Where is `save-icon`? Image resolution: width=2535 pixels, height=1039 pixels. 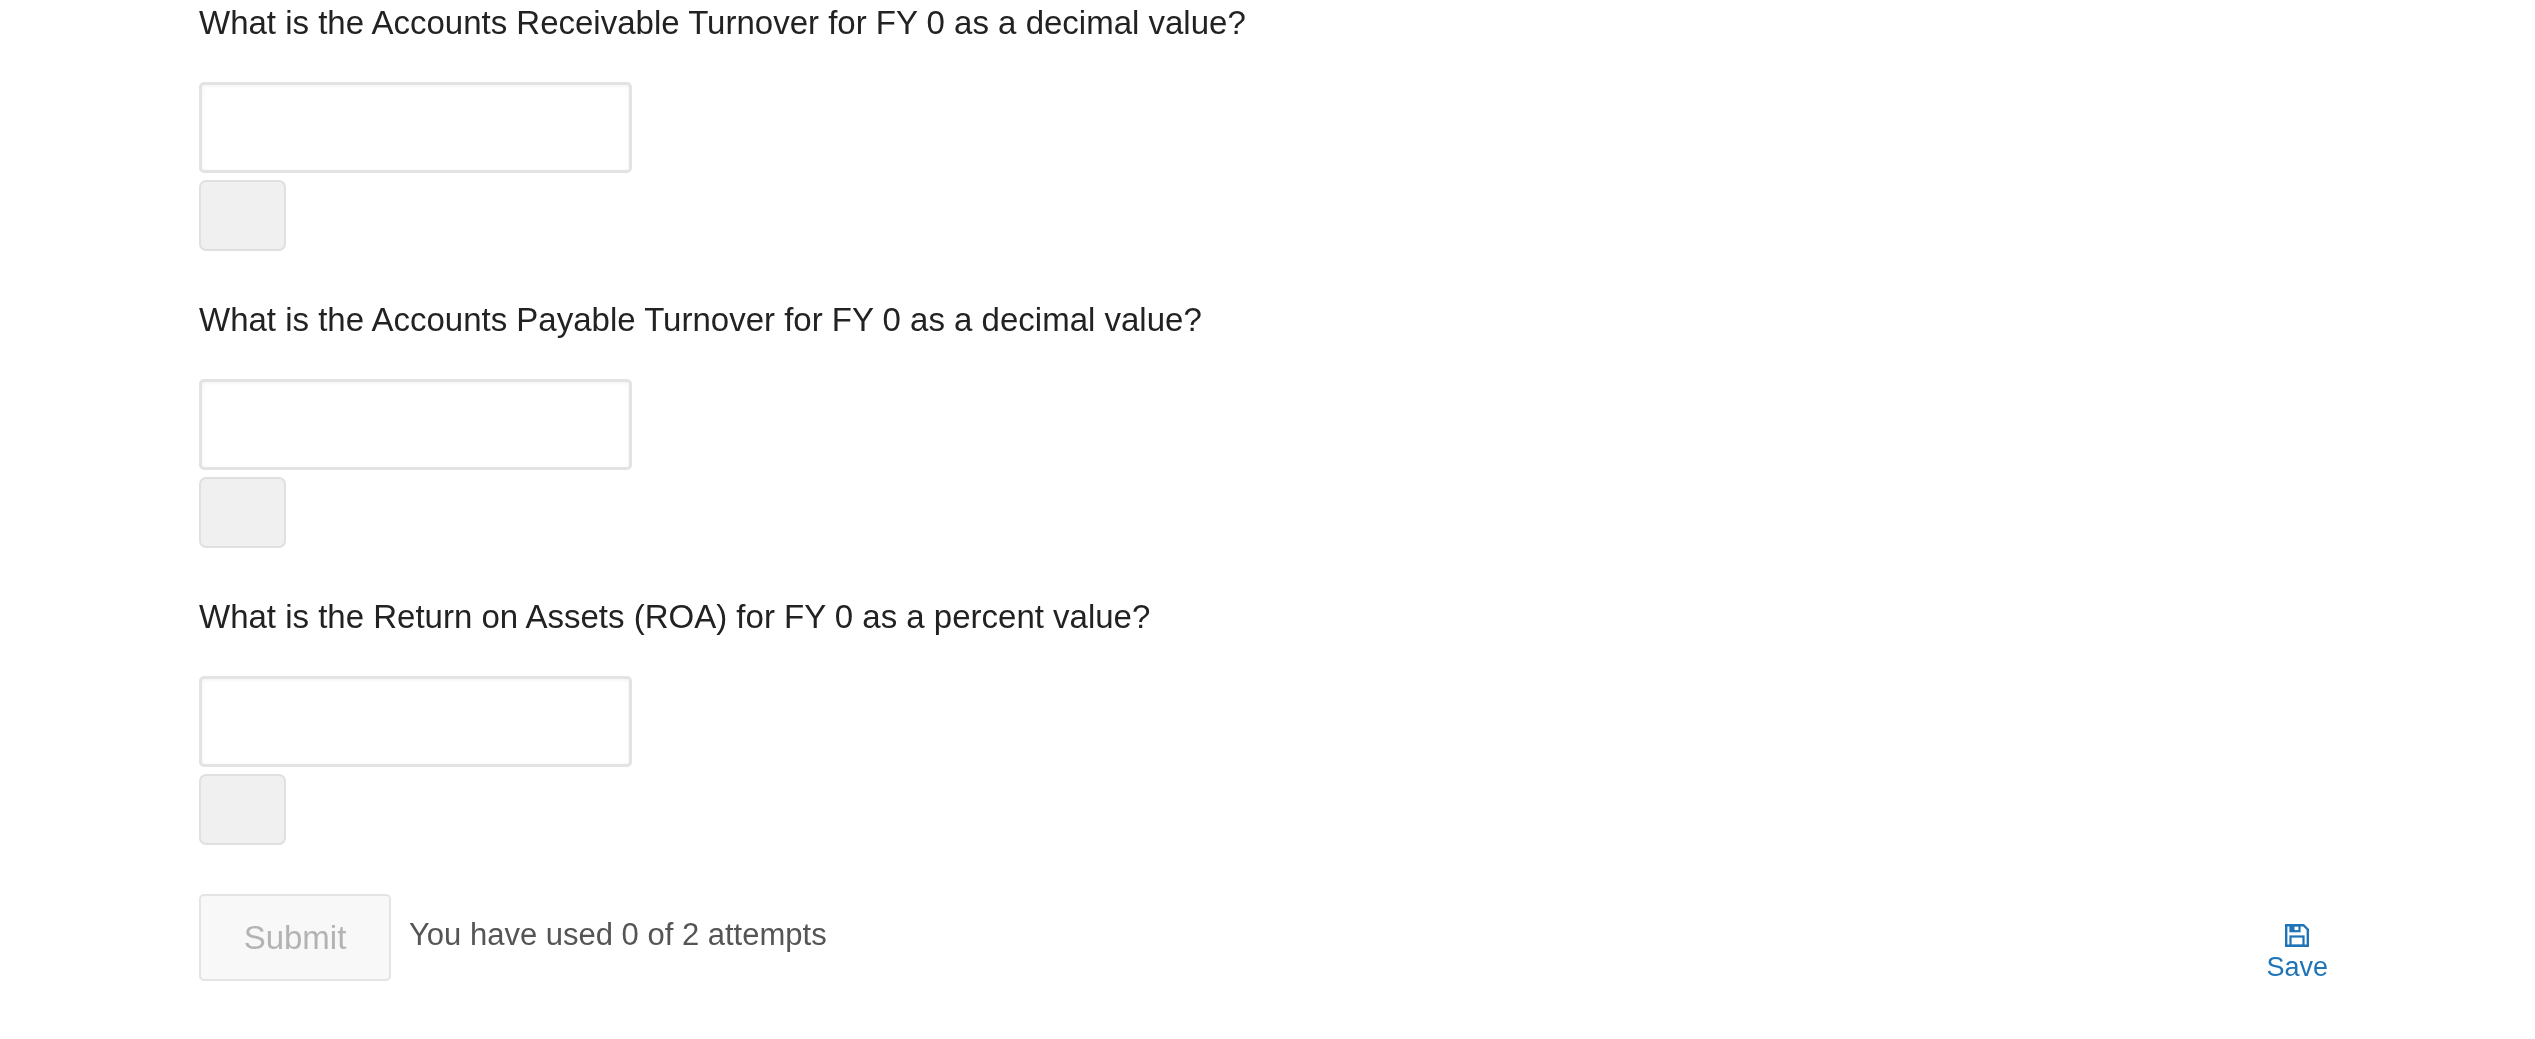 save-icon is located at coordinates (2297, 935).